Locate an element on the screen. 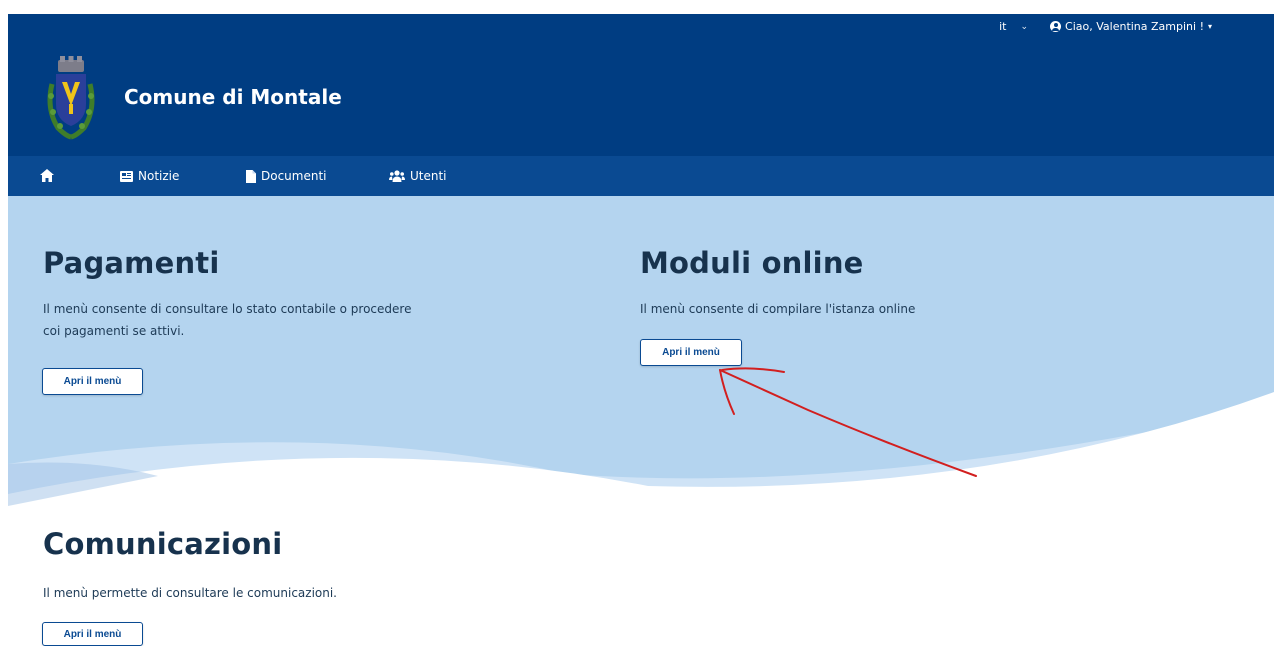 Image resolution: width=1274 pixels, height=646 pixels. section-title-moduli-online: Moduli online is located at coordinates (752, 263).